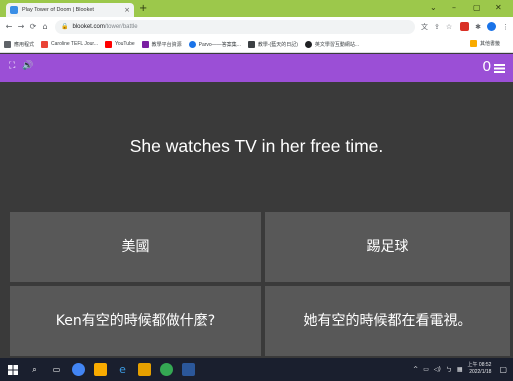  I want to click on input-method-icon: ㄅ, so click(449, 369).